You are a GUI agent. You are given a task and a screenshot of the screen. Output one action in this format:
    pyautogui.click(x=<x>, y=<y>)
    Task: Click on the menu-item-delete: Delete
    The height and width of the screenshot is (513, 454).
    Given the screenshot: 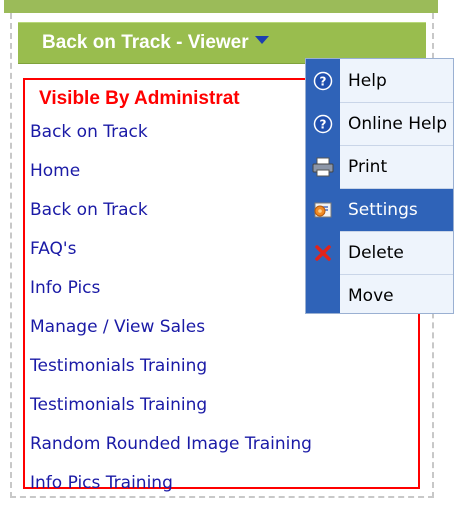 What is the action you would take?
    pyautogui.click(x=379, y=253)
    